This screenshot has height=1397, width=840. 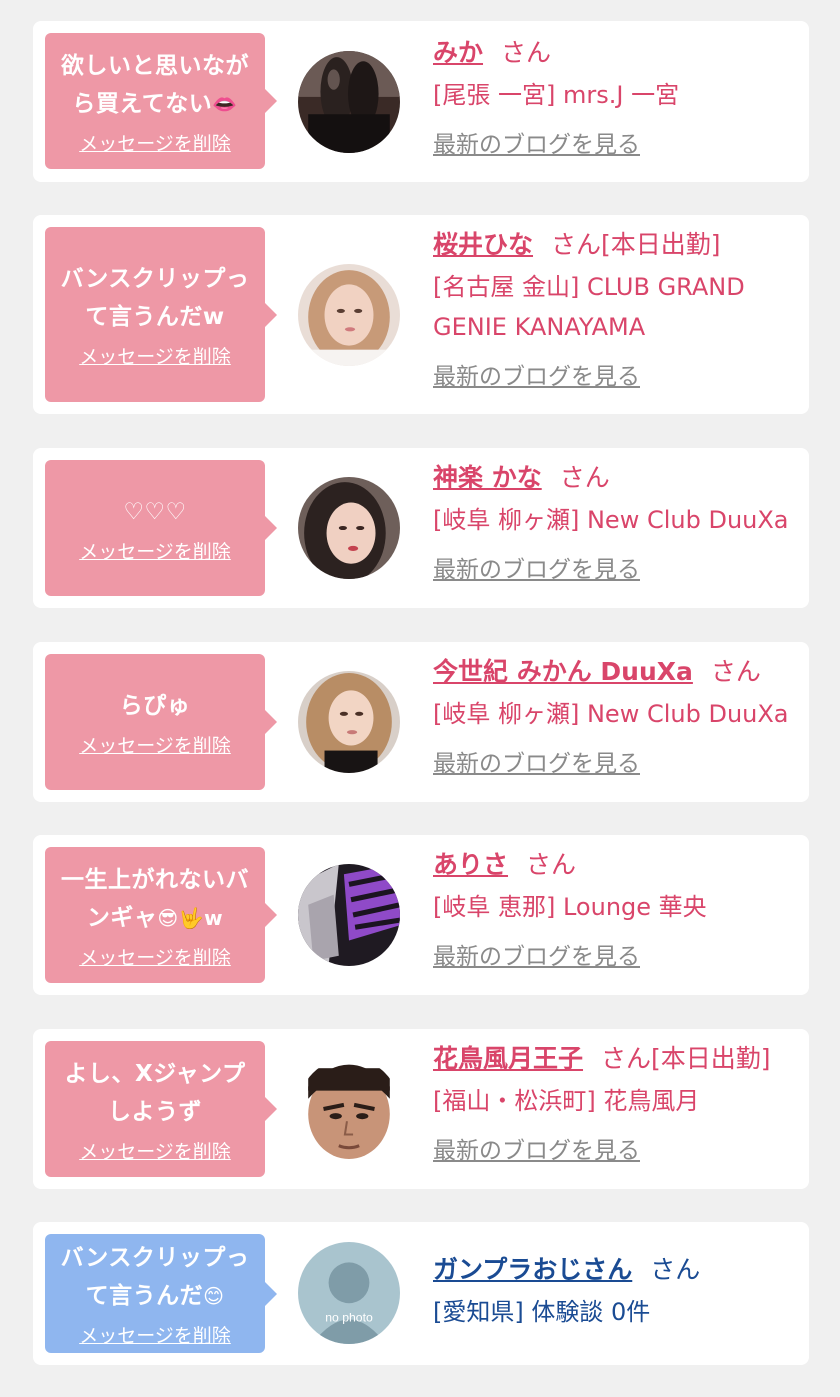 I want to click on message-text: よし、Xジャンプしようず, so click(x=155, y=1092).